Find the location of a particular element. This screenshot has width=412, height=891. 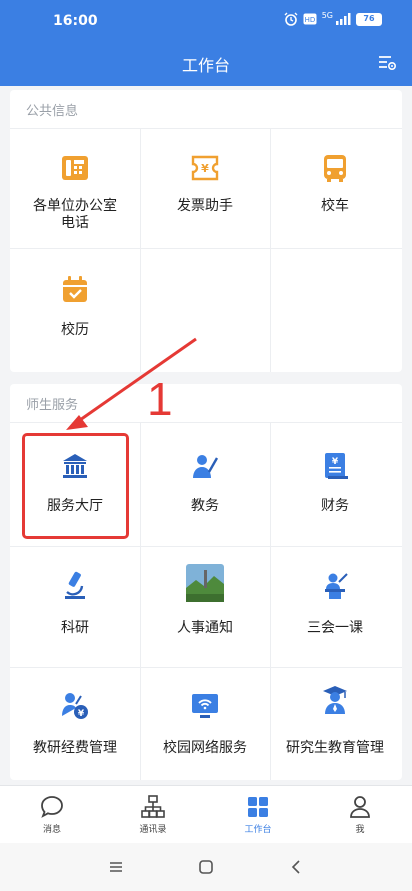

top-app-bar: 16:00 HD 5G 76 工作台 is located at coordinates (206, 43).